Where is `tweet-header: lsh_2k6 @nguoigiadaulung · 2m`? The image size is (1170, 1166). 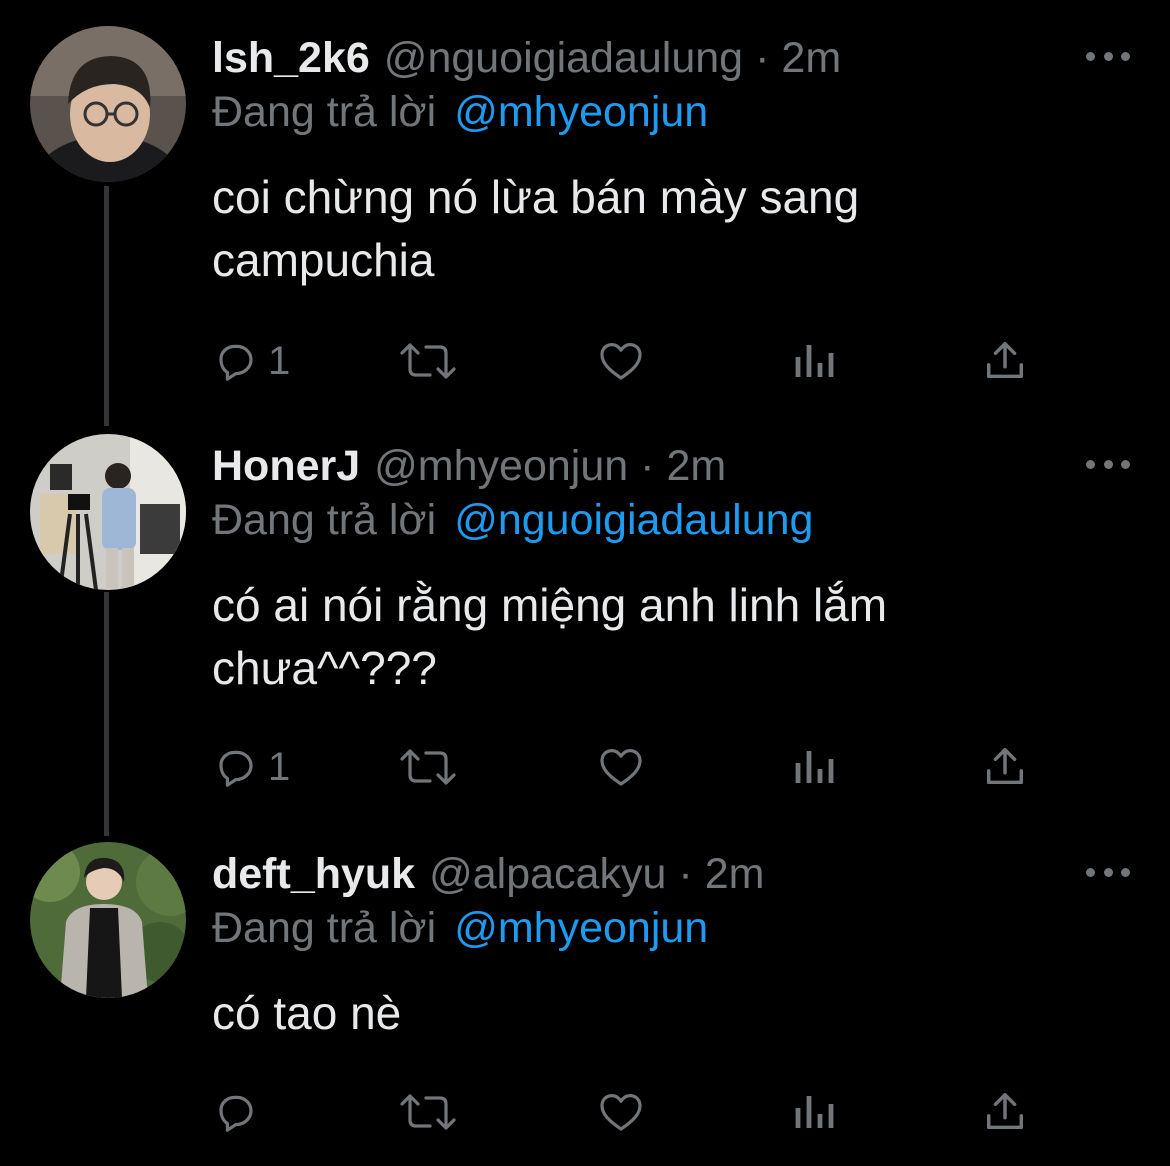
tweet-header: lsh_2k6 @nguoigiadaulung · 2m is located at coordinates (526, 58).